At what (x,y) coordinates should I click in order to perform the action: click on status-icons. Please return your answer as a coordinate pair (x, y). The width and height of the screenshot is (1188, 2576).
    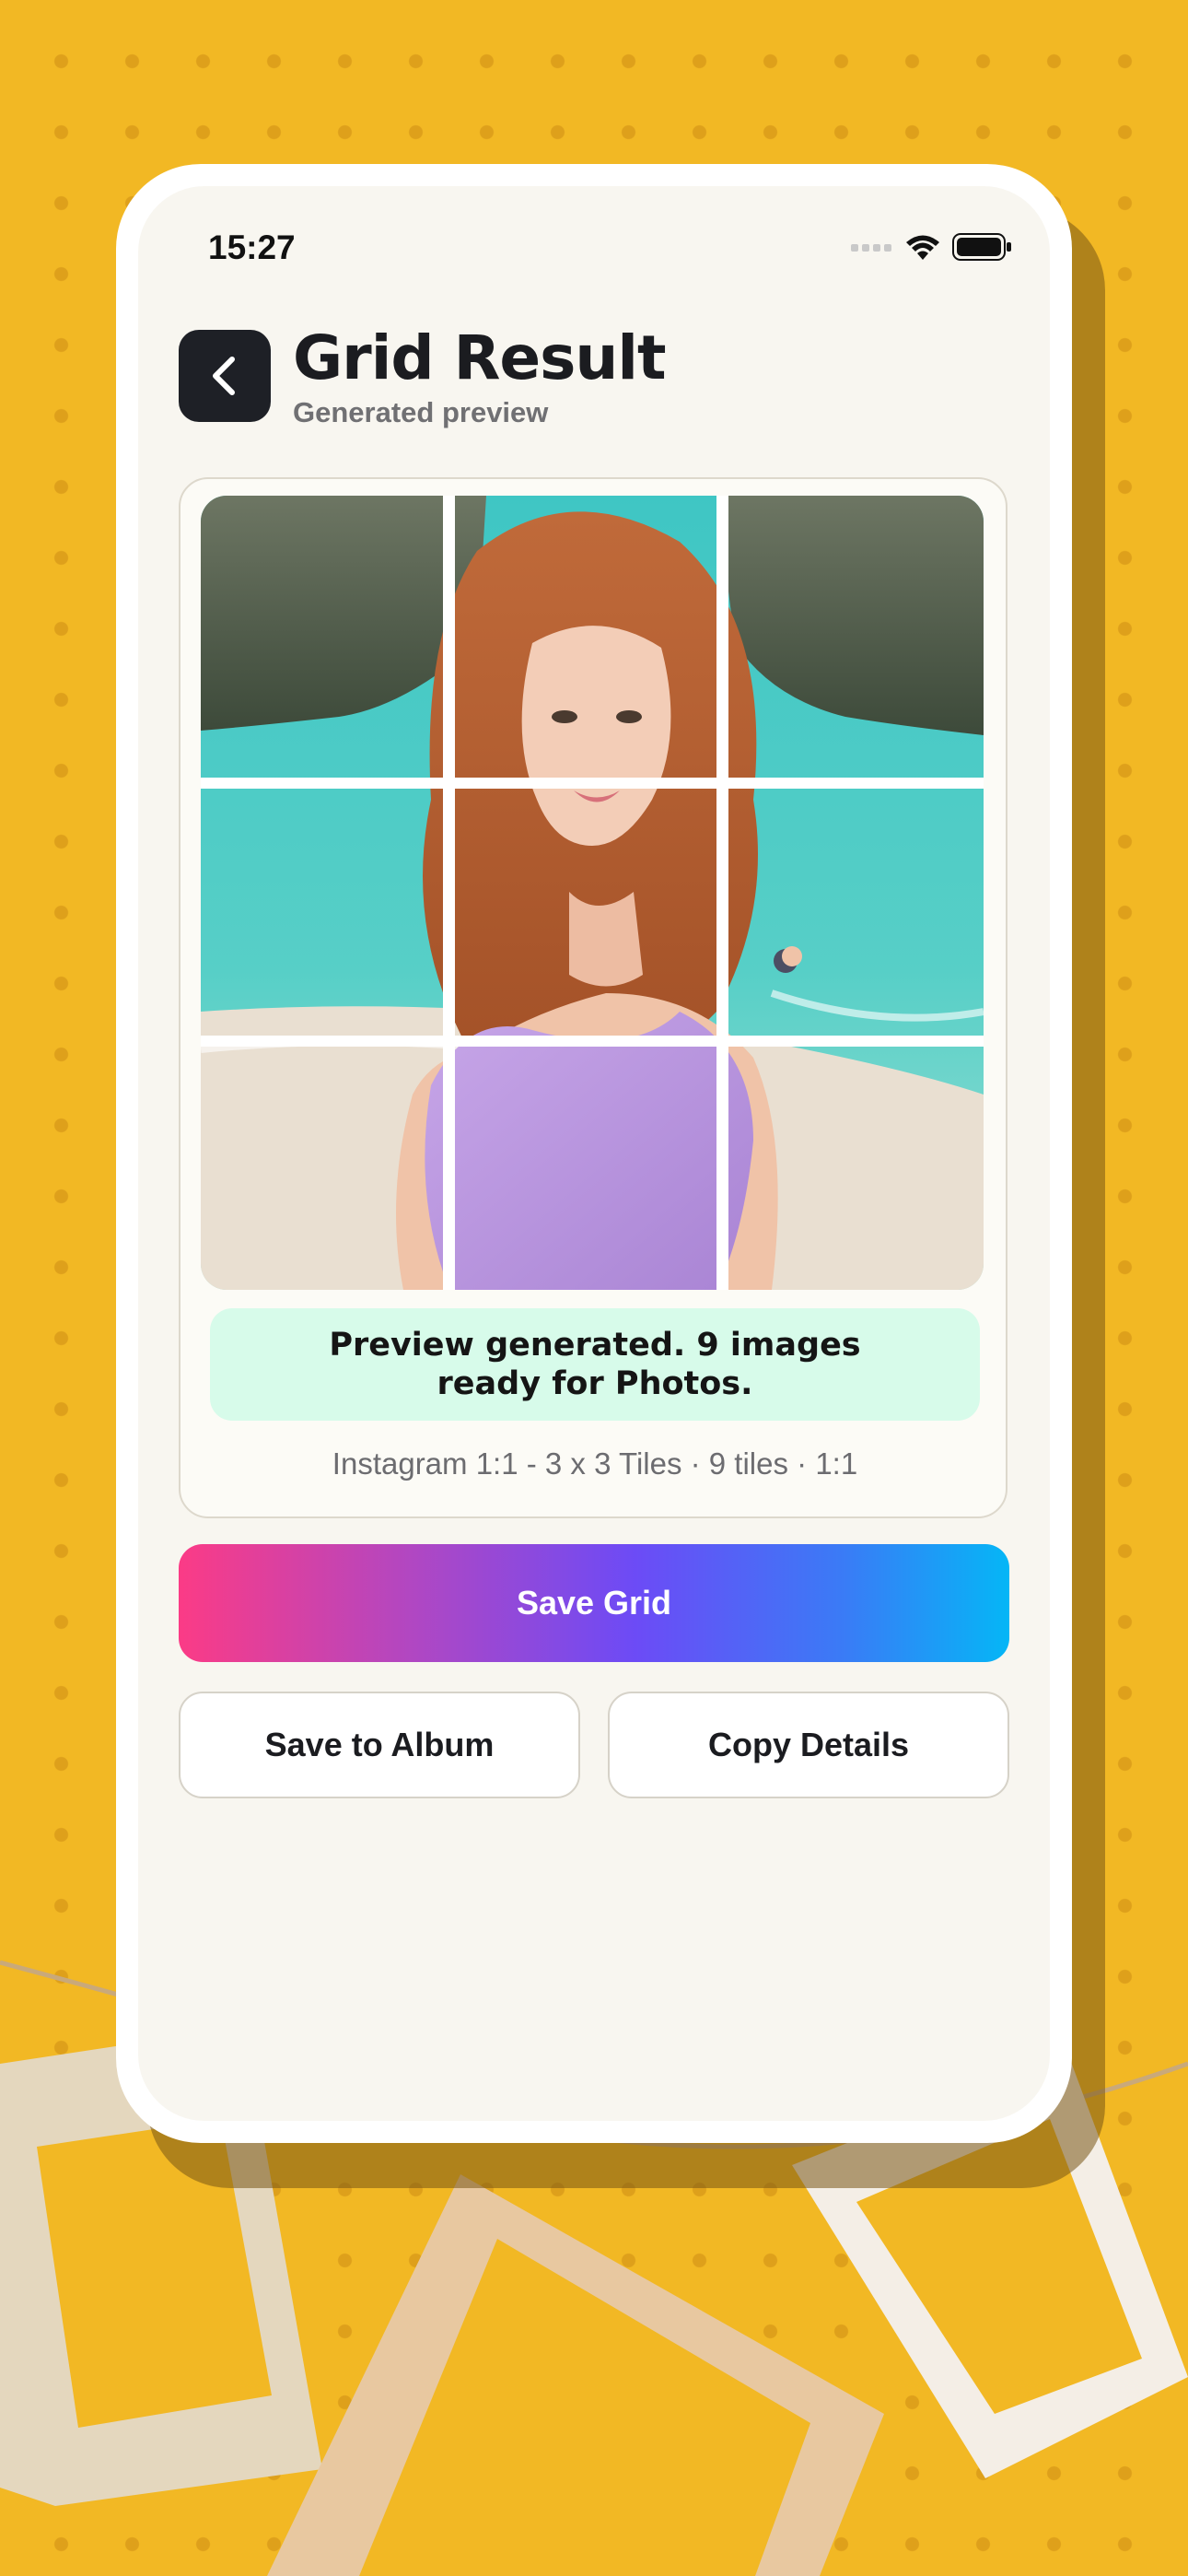
    Looking at the image, I should click on (932, 247).